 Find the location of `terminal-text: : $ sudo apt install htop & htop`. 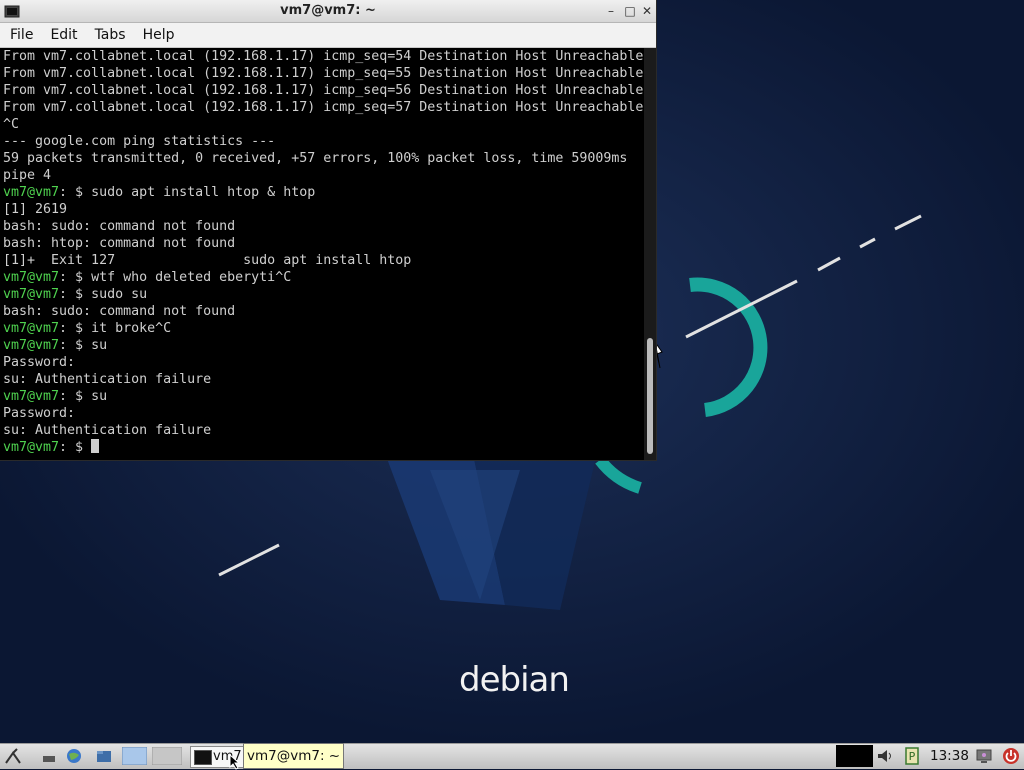

terminal-text: : $ sudo apt install htop & htop is located at coordinates (187, 192).